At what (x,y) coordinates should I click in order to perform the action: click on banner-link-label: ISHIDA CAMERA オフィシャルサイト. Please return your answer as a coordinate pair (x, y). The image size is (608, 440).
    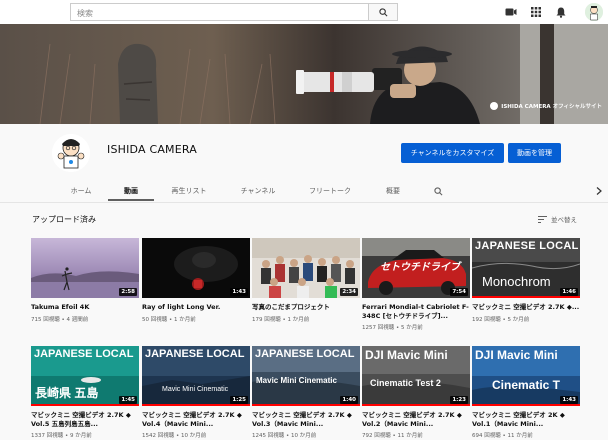
    Looking at the image, I should click on (551, 107).